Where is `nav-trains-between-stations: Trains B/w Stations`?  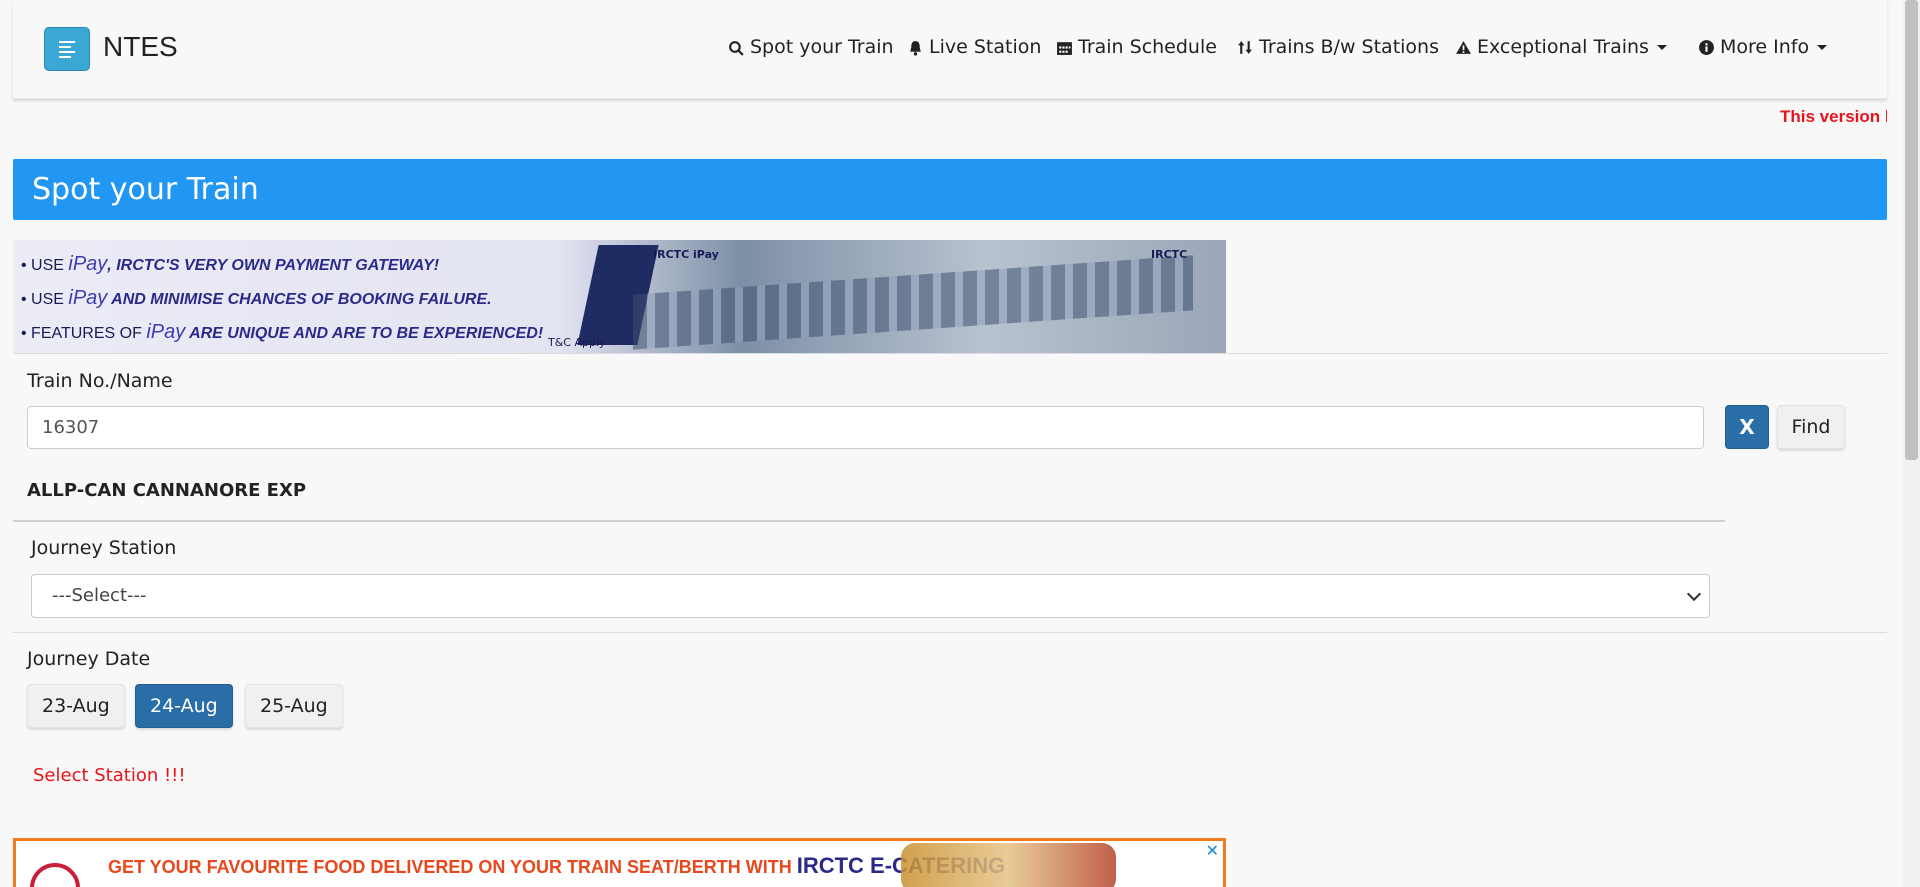
nav-trains-between-stations: Trains B/w Stations is located at coordinates (1338, 47).